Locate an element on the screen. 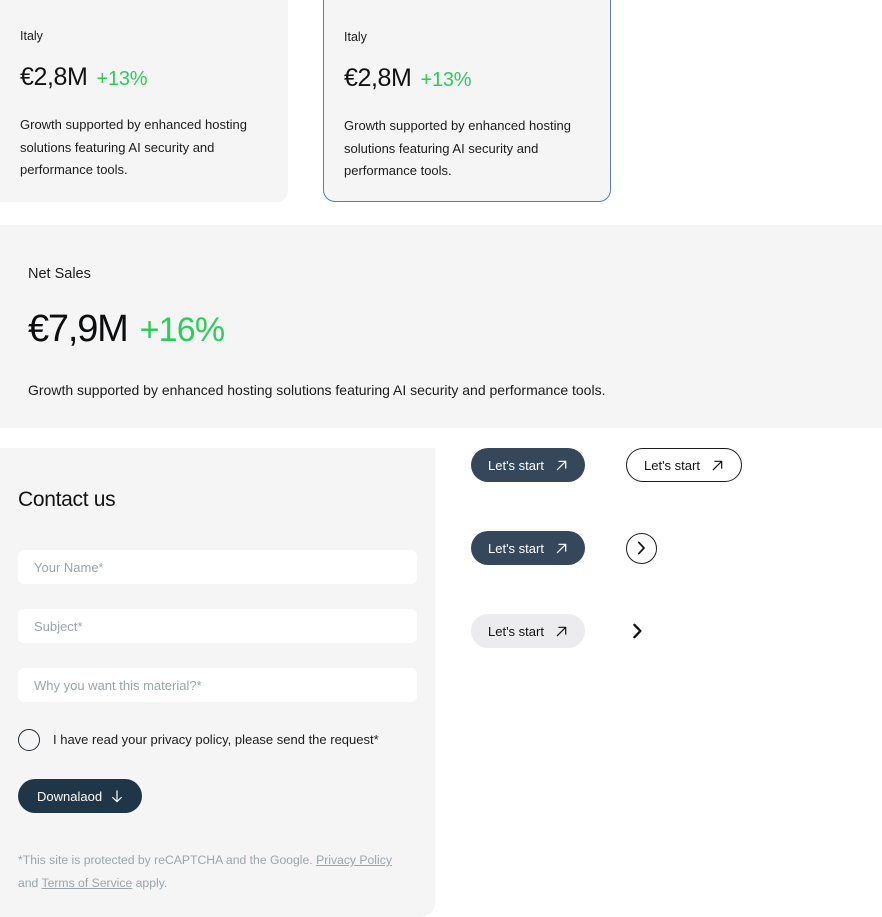  net-sales-delta: +16% is located at coordinates (182, 329).